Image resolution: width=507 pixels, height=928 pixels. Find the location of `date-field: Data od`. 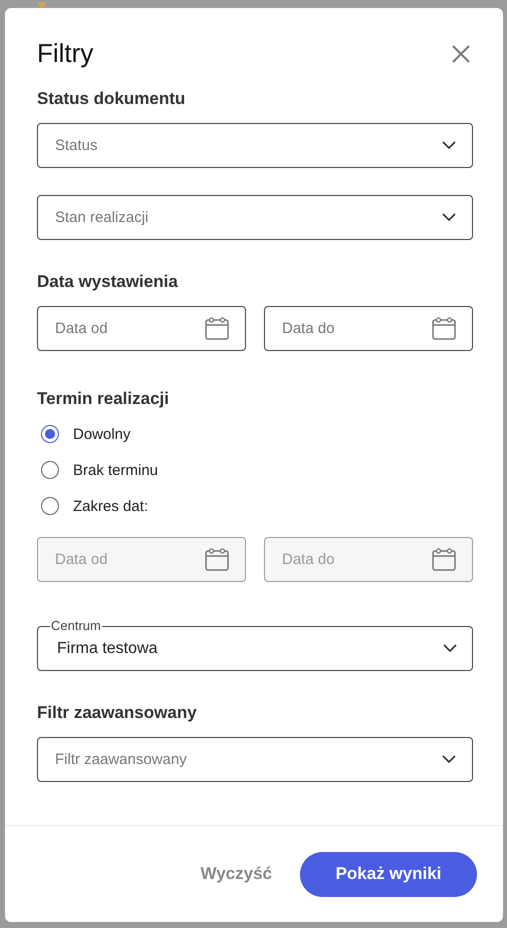

date-field: Data od is located at coordinates (141, 328).